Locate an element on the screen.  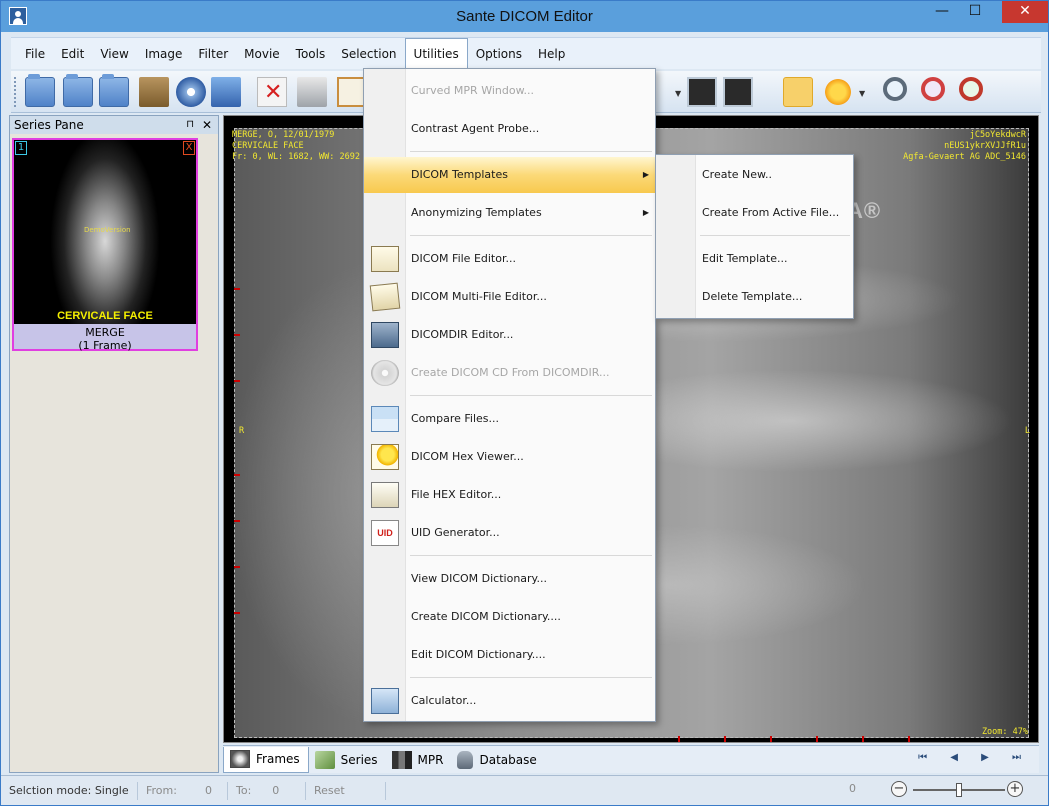
thumbnail-remove-button: X is located at coordinates (189, 148).